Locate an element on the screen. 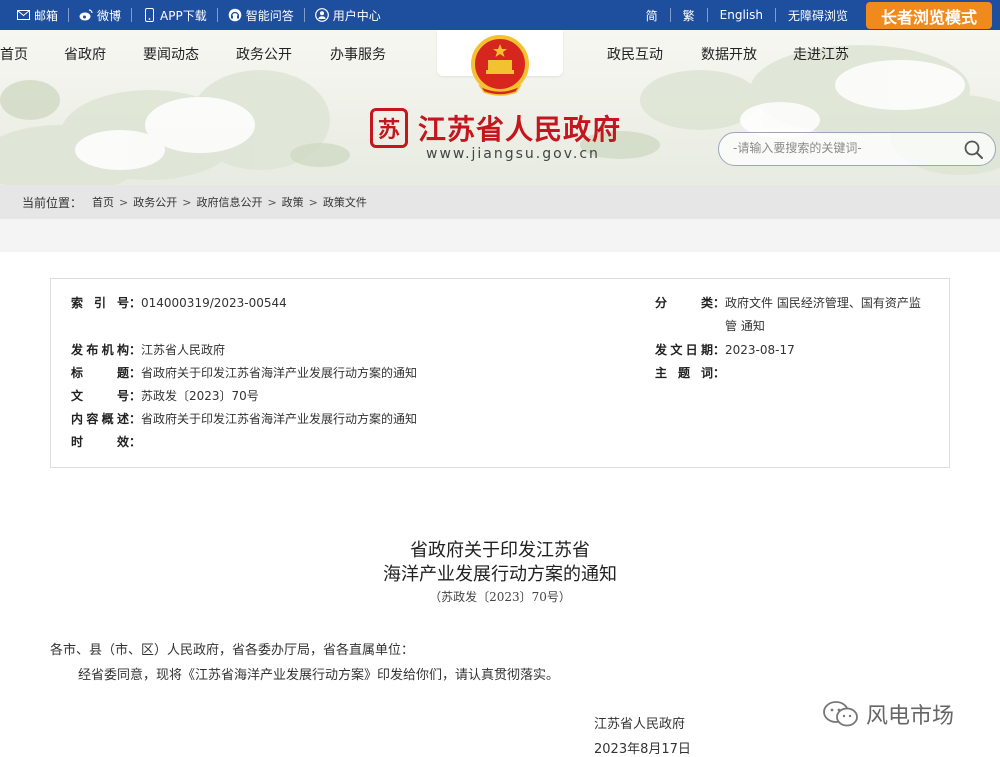 This screenshot has width=1000, height=757. meta-date-value: 2023-08-17 is located at coordinates (760, 350).